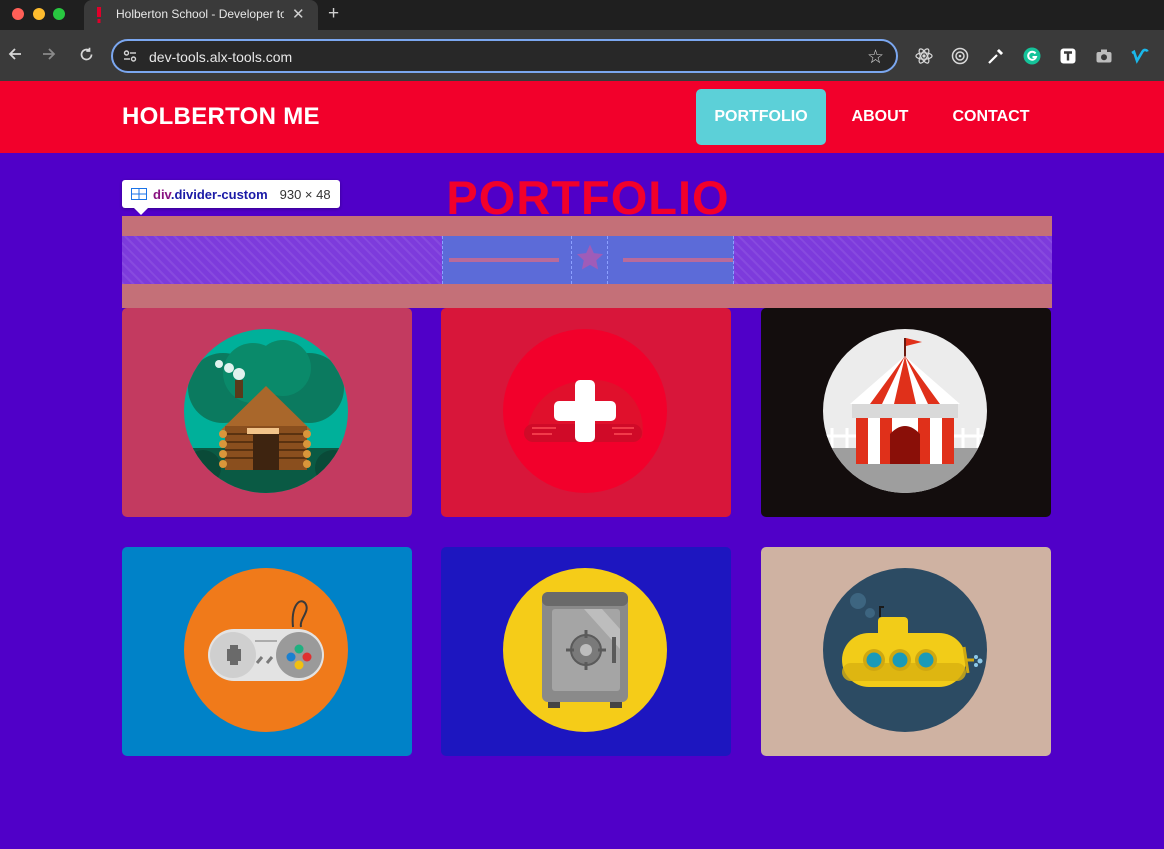 The width and height of the screenshot is (1164, 849). What do you see at coordinates (504, 56) in the screenshot?
I see `address-bar: dev-tools.alx-tools.com ☆` at bounding box center [504, 56].